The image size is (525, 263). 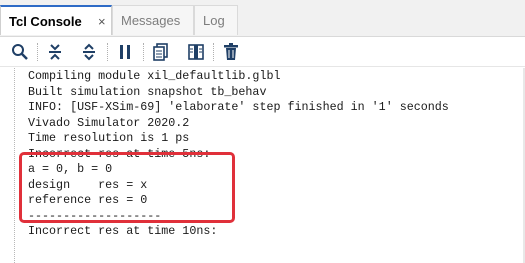 I want to click on console-line: Vivado Simulator 2020.2, so click(x=109, y=122).